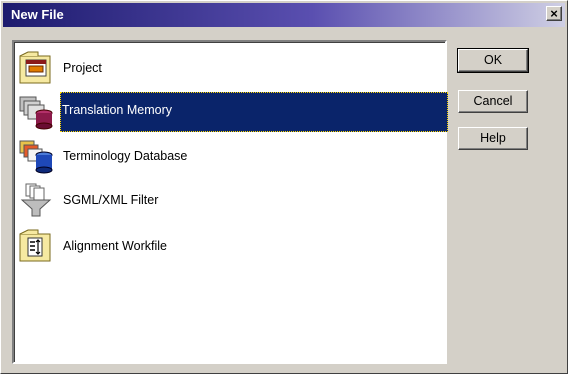 This screenshot has height=374, width=568. What do you see at coordinates (35, 245) in the screenshot?
I see `alignment-workfile-icon` at bounding box center [35, 245].